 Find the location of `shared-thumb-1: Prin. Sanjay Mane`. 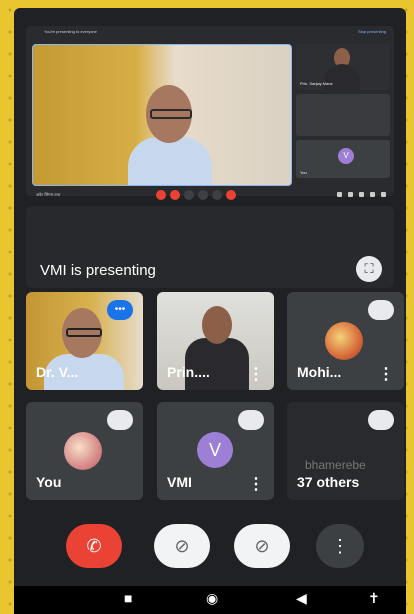

shared-thumb-1: Prin. Sanjay Mane is located at coordinates (343, 67).